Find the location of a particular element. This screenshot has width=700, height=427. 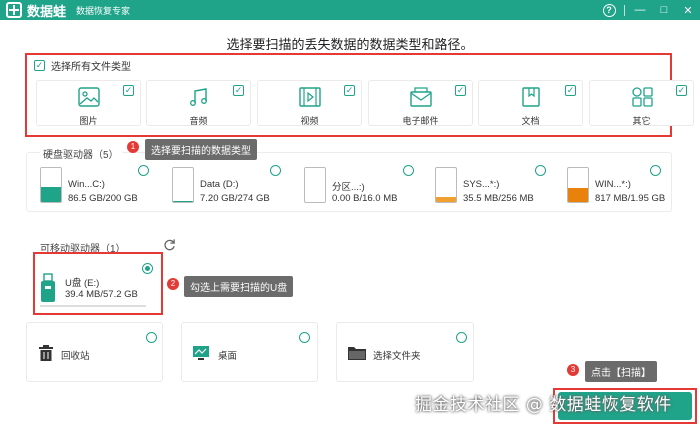

drive-win: WIN...*:) 817 MB/1.95 GB is located at coordinates (627, 186).